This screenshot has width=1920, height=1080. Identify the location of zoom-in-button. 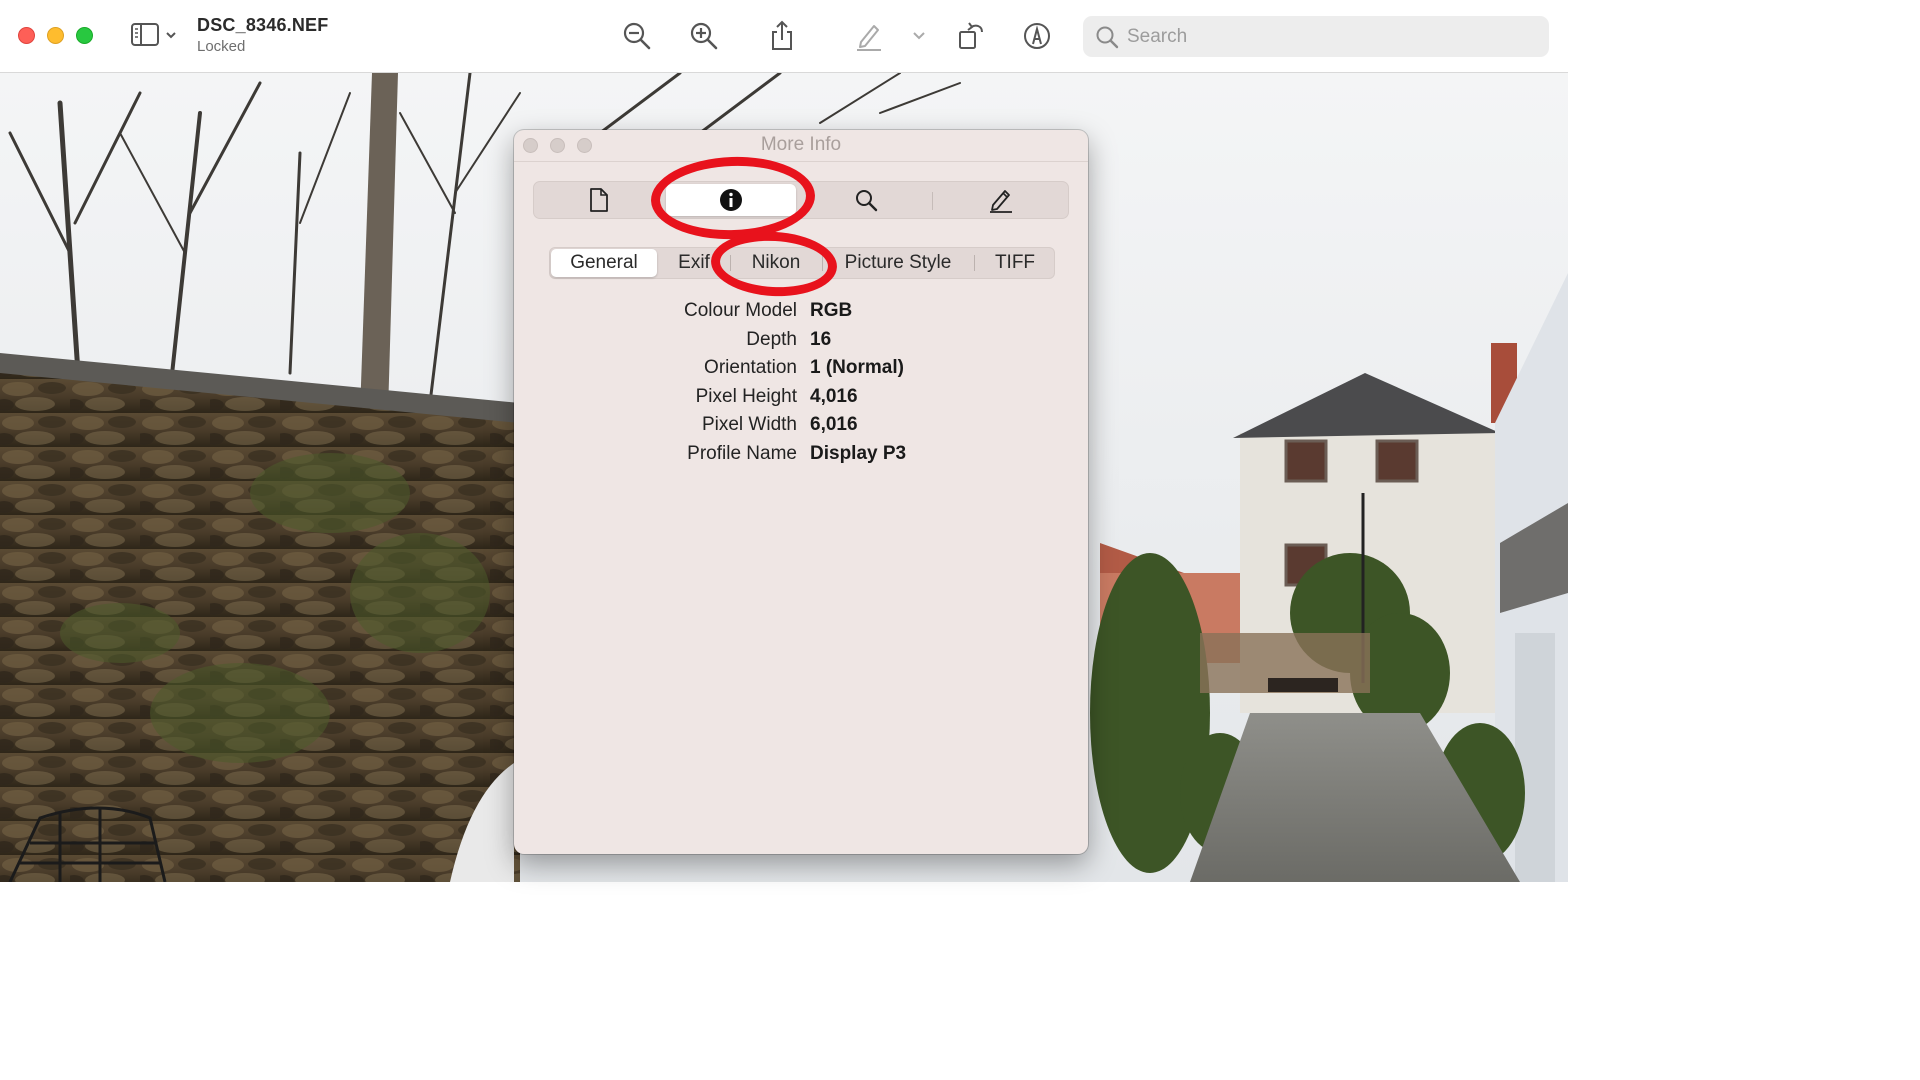
(704, 36).